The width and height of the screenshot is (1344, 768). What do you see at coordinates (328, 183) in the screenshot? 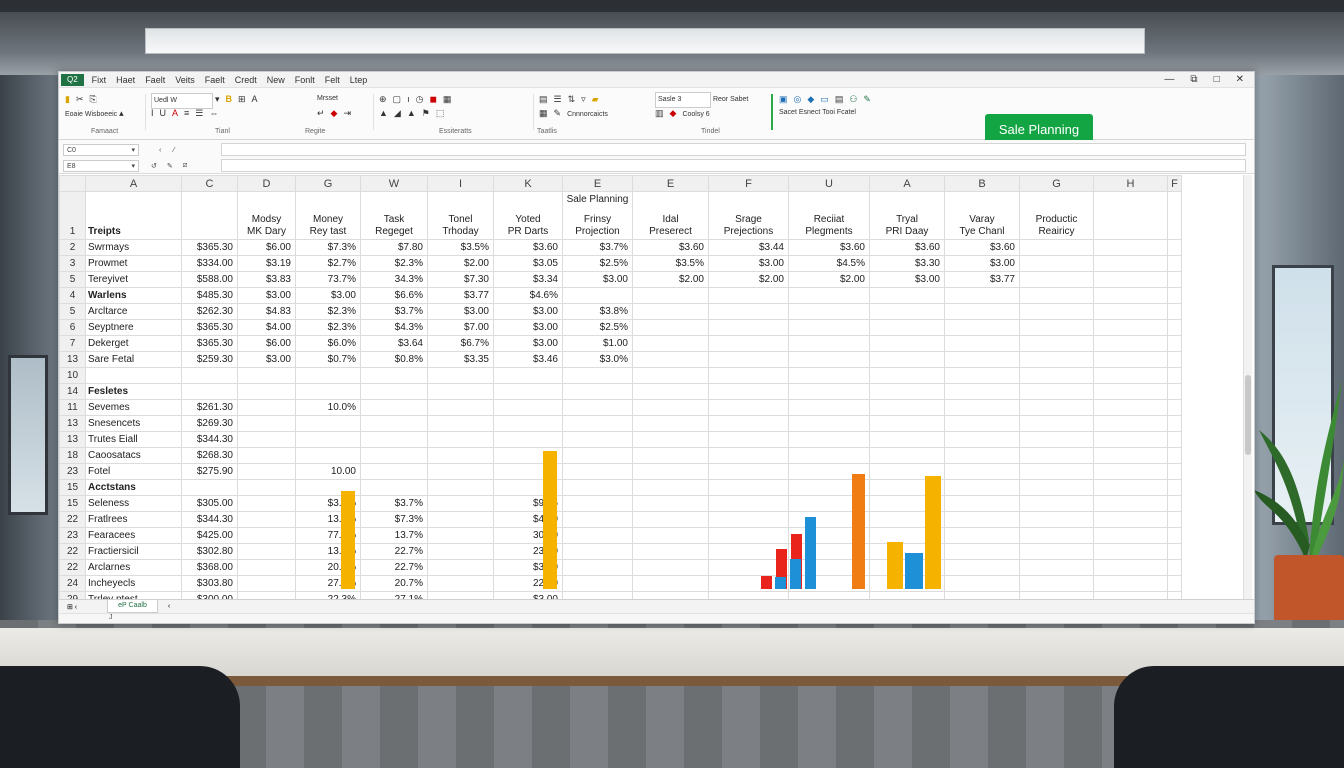
I see `column-header: G` at bounding box center [328, 183].